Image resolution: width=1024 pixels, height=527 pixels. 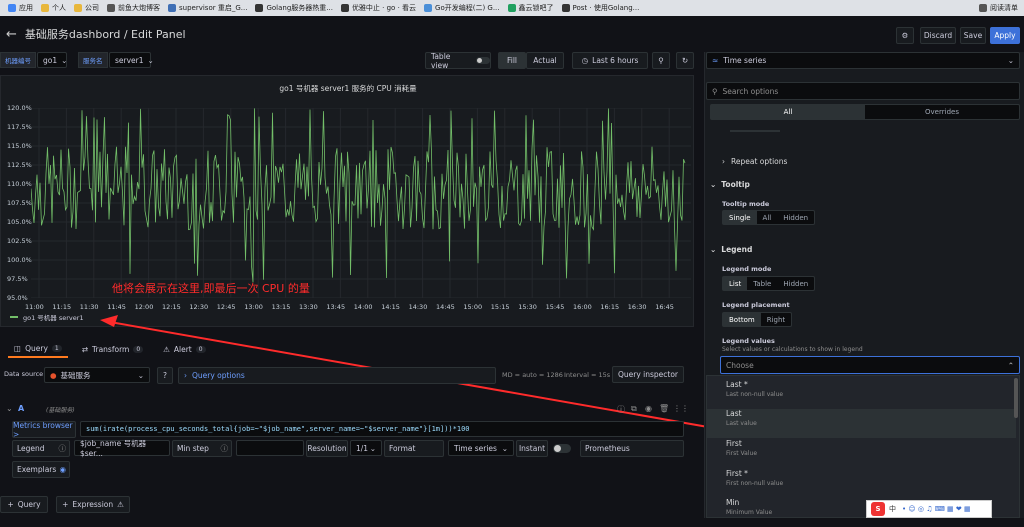 What do you see at coordinates (133, 8) in the screenshot?
I see `bookmark-blog: 前鱼大炮博客` at bounding box center [133, 8].